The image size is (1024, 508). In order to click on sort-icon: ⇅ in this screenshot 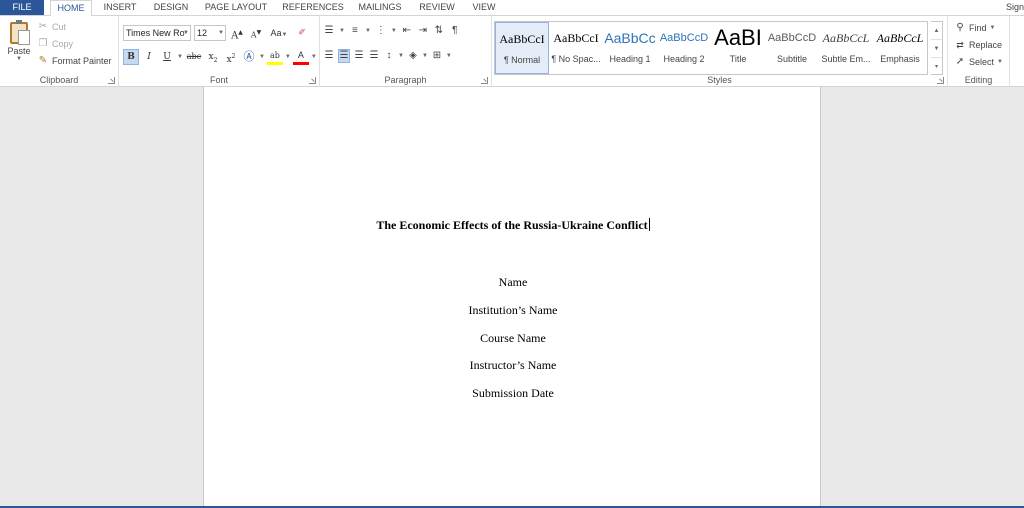, I will do `click(439, 31)`.